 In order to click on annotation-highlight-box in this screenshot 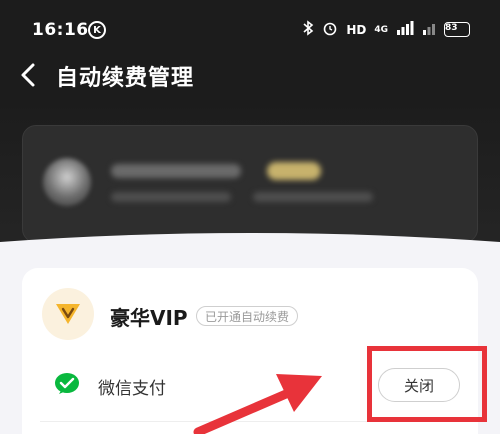, I will do `click(427, 384)`.